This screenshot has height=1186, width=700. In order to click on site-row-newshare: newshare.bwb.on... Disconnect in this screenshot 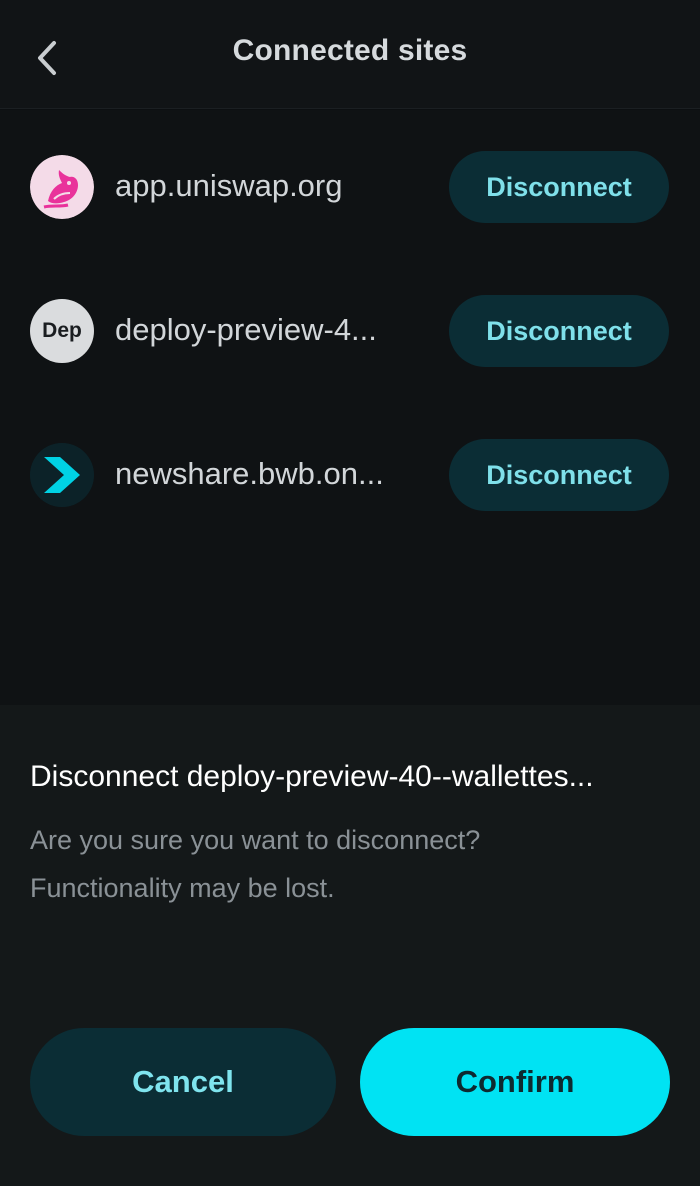, I will do `click(350, 476)`.